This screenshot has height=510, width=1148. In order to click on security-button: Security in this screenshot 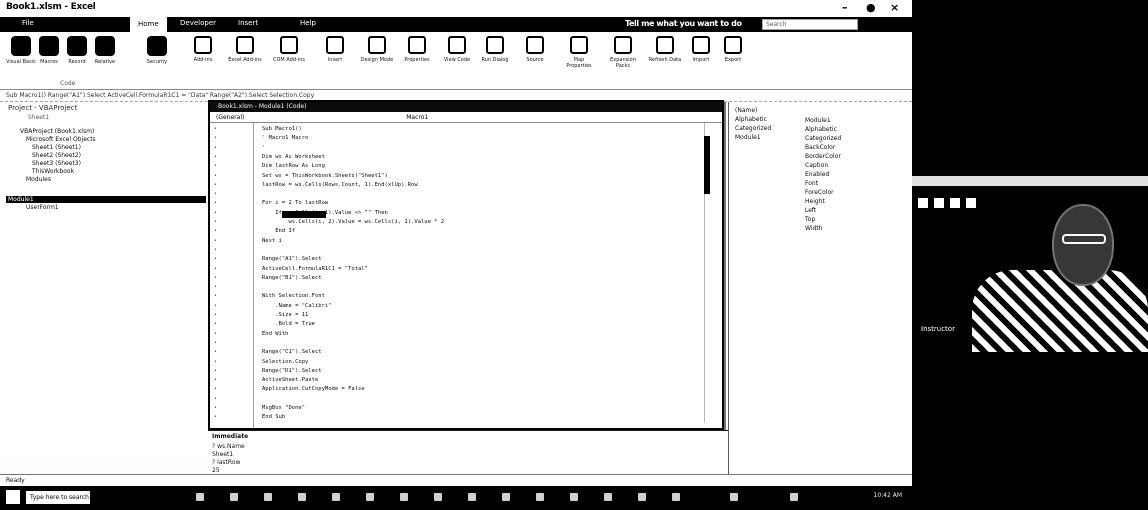, I will do `click(157, 50)`.